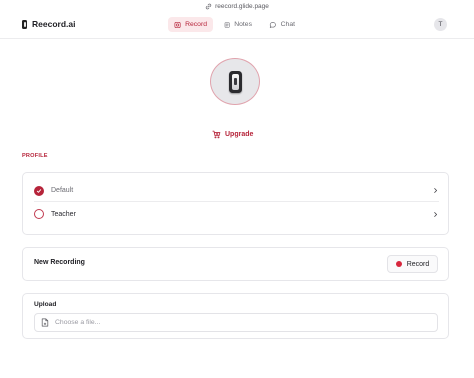  Describe the element at coordinates (54, 24) in the screenshot. I see `app-name: Reecord.ai` at that location.